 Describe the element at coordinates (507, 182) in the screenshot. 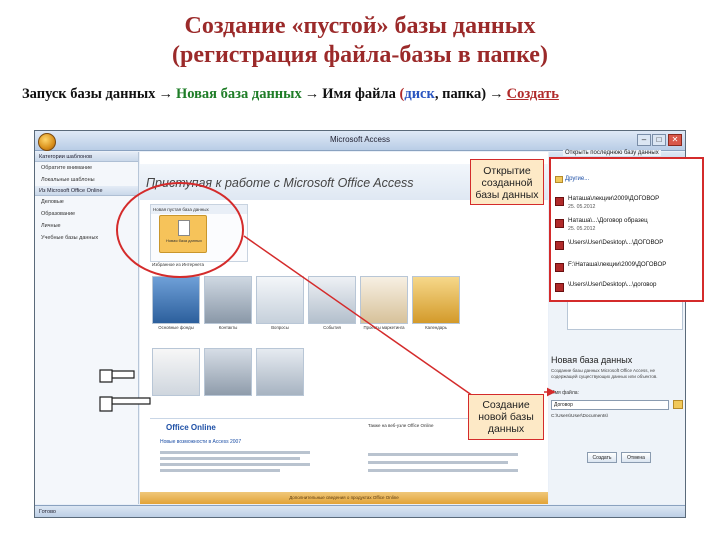

I see `callout-open-db: Открытие созданной базы данных` at that location.